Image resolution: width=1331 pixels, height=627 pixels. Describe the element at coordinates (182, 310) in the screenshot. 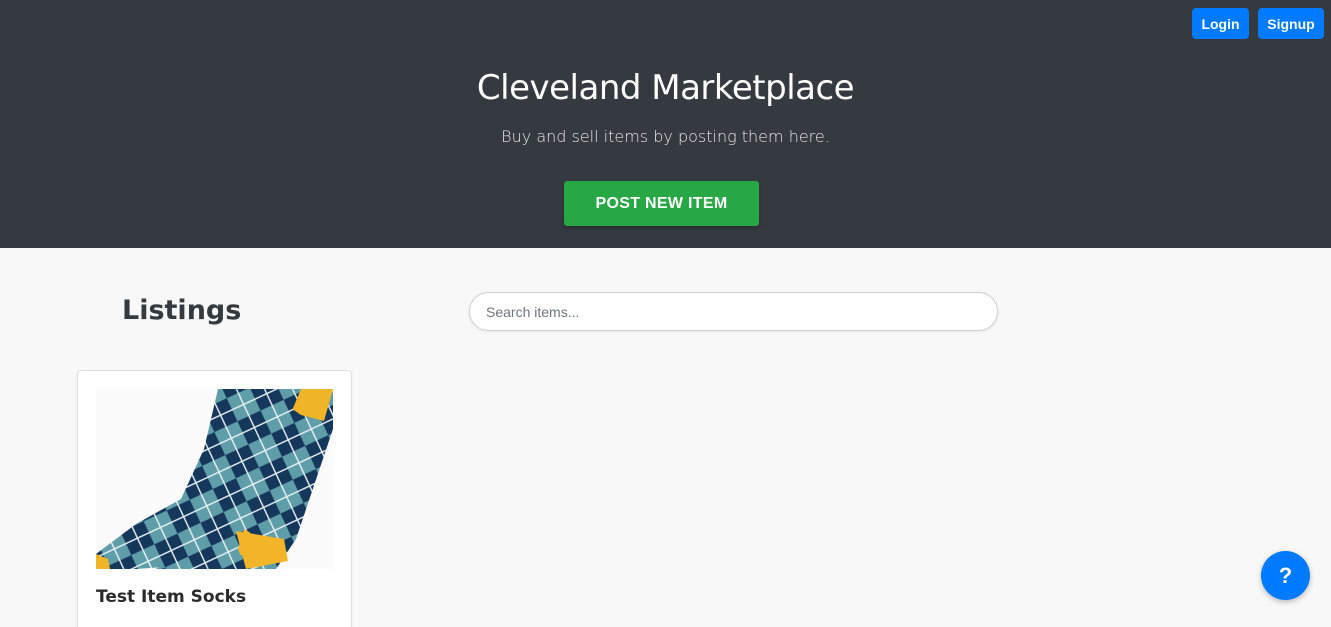

I see `listings-heading: Listings` at that location.